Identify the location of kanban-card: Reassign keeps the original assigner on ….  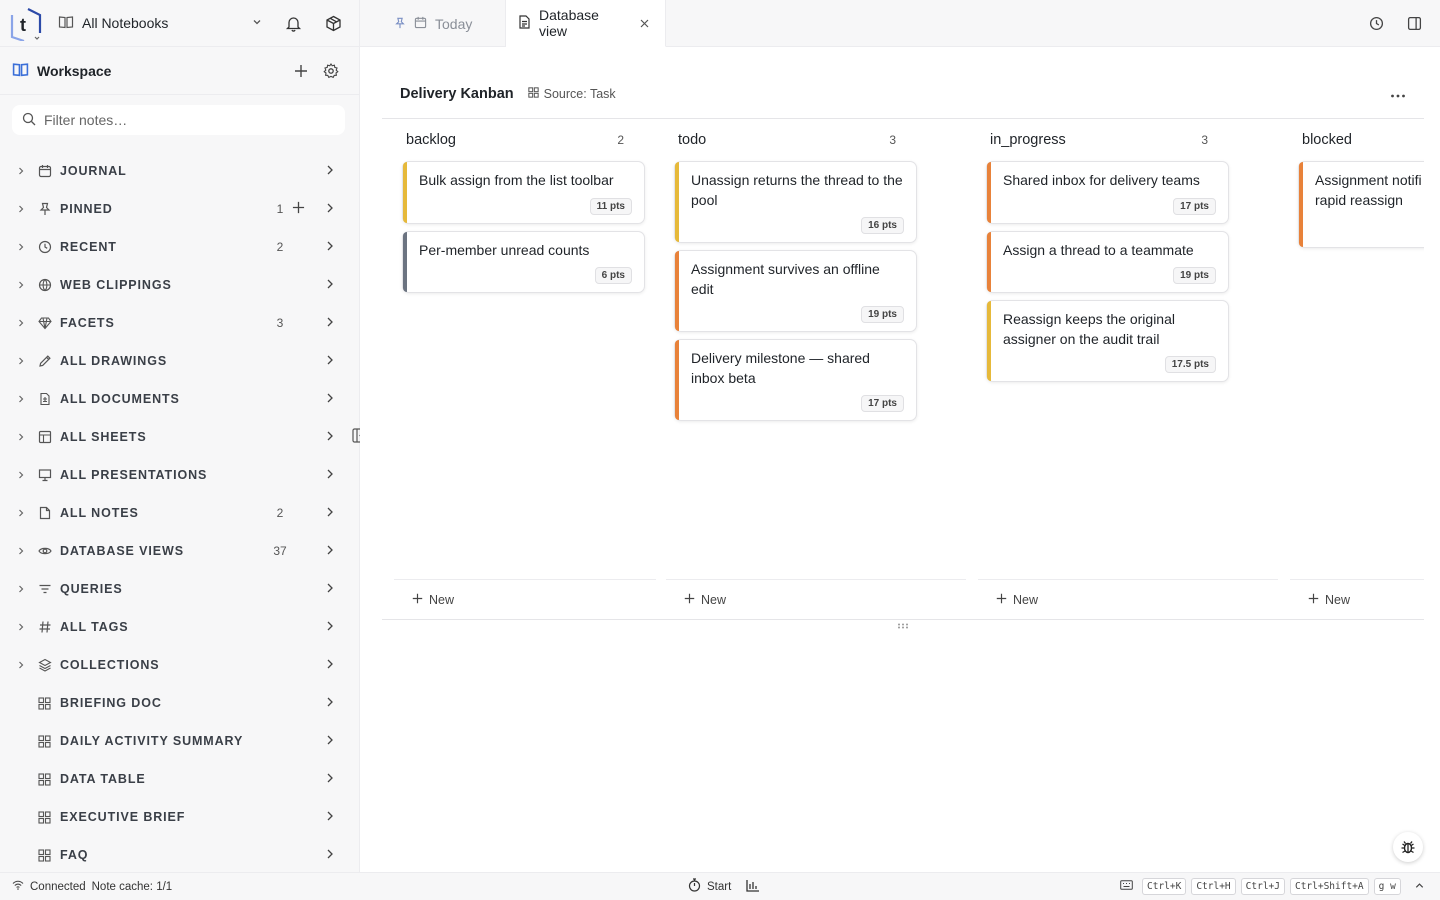
(1107, 341).